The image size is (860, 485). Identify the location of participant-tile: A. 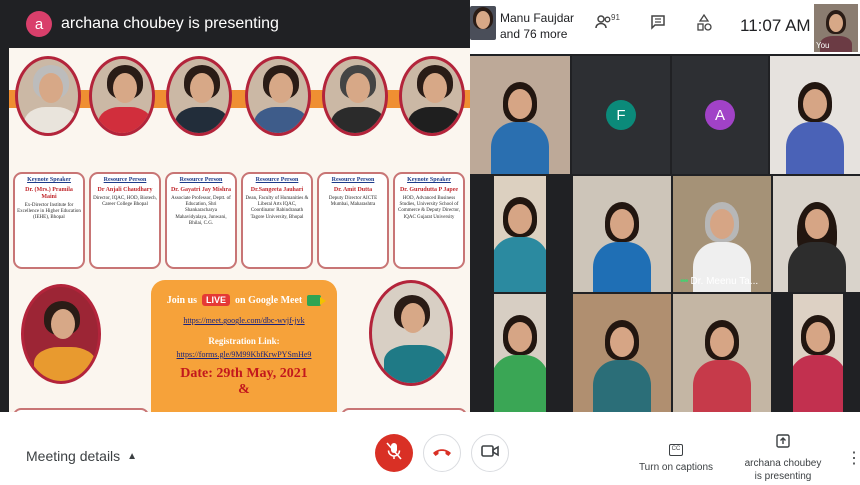
(720, 115).